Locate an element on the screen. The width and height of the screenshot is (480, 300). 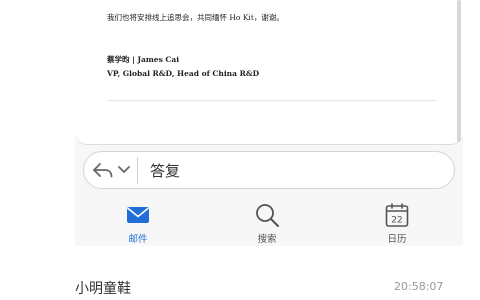
tab-calendar-label: 日历 is located at coordinates (397, 239).